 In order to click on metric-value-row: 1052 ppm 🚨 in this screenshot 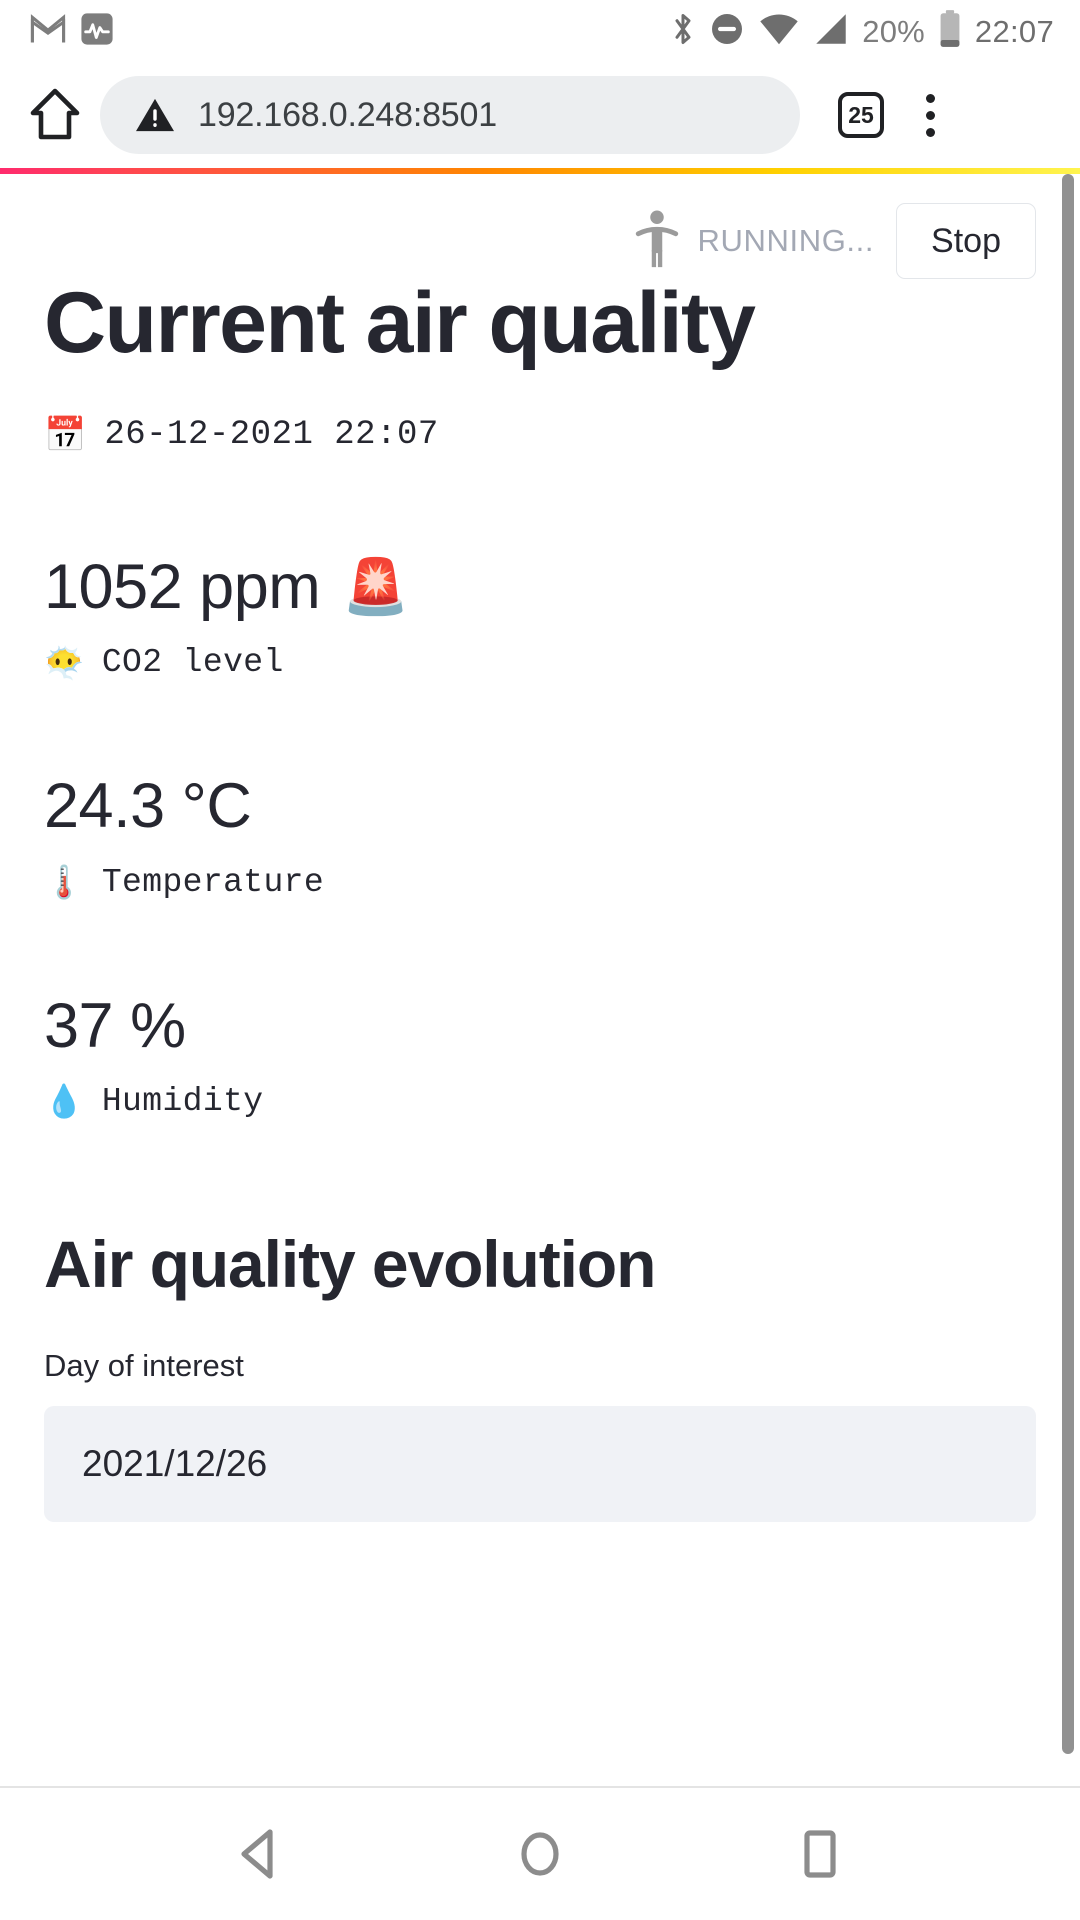, I will do `click(540, 587)`.